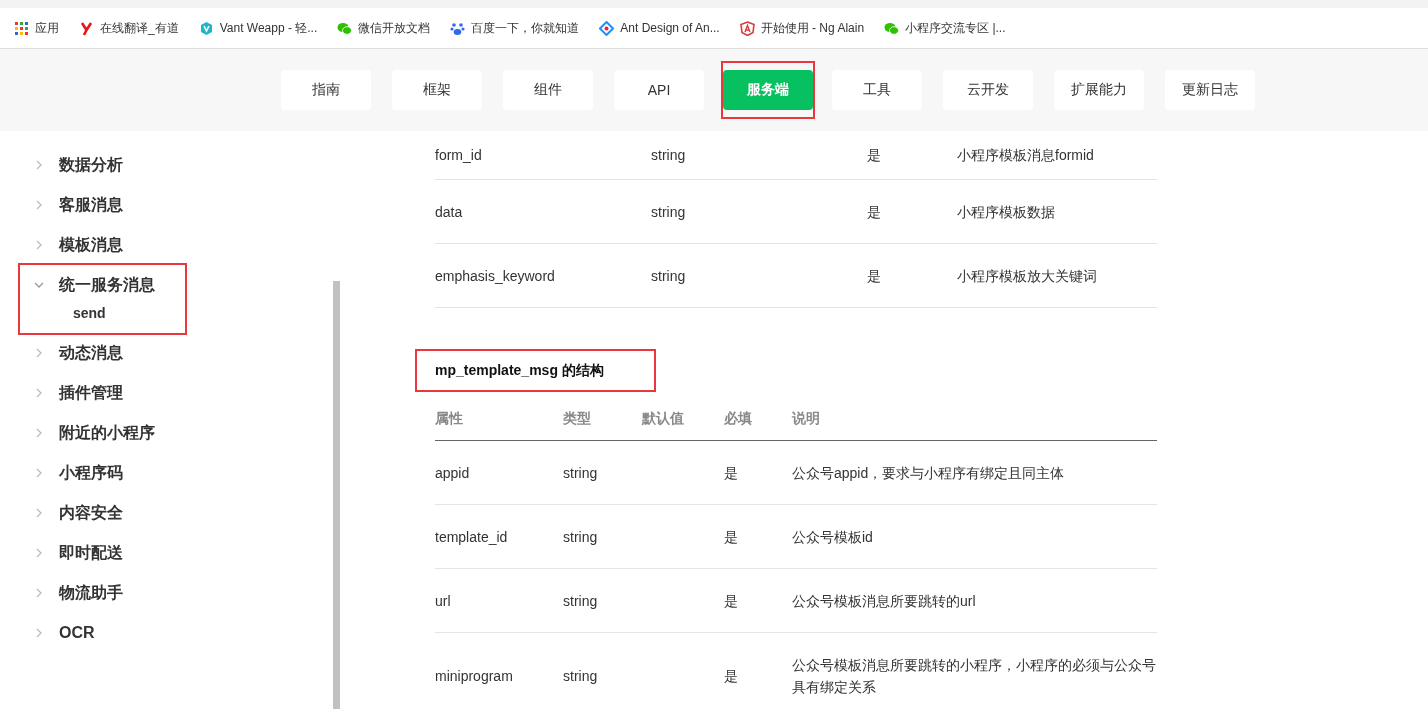  I want to click on bookmark-link: 微信开放文档, so click(384, 28).